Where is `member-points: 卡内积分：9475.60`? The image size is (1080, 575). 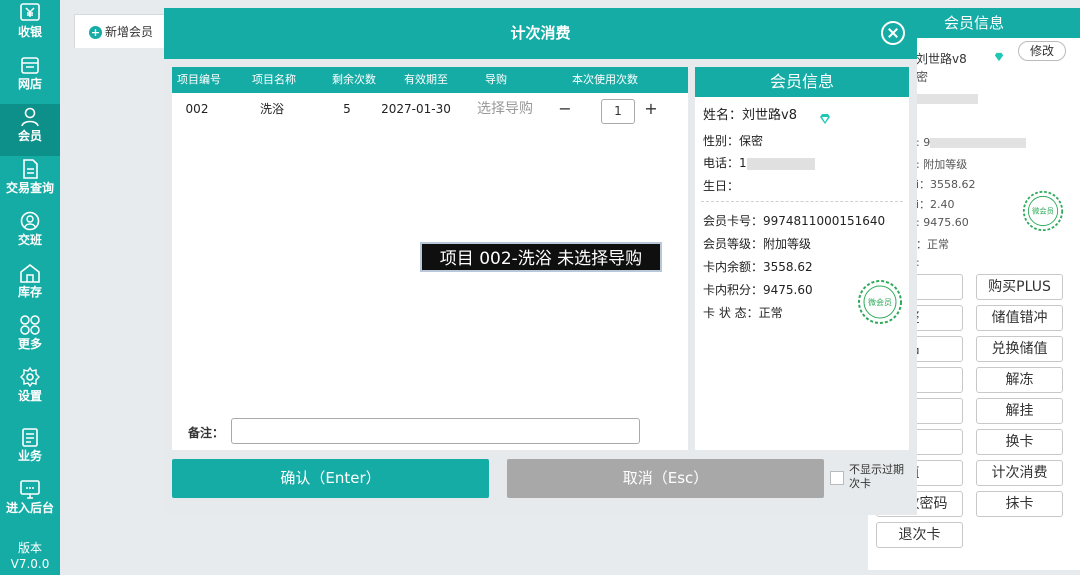 member-points: 卡内积分：9475.60 is located at coordinates (758, 290).